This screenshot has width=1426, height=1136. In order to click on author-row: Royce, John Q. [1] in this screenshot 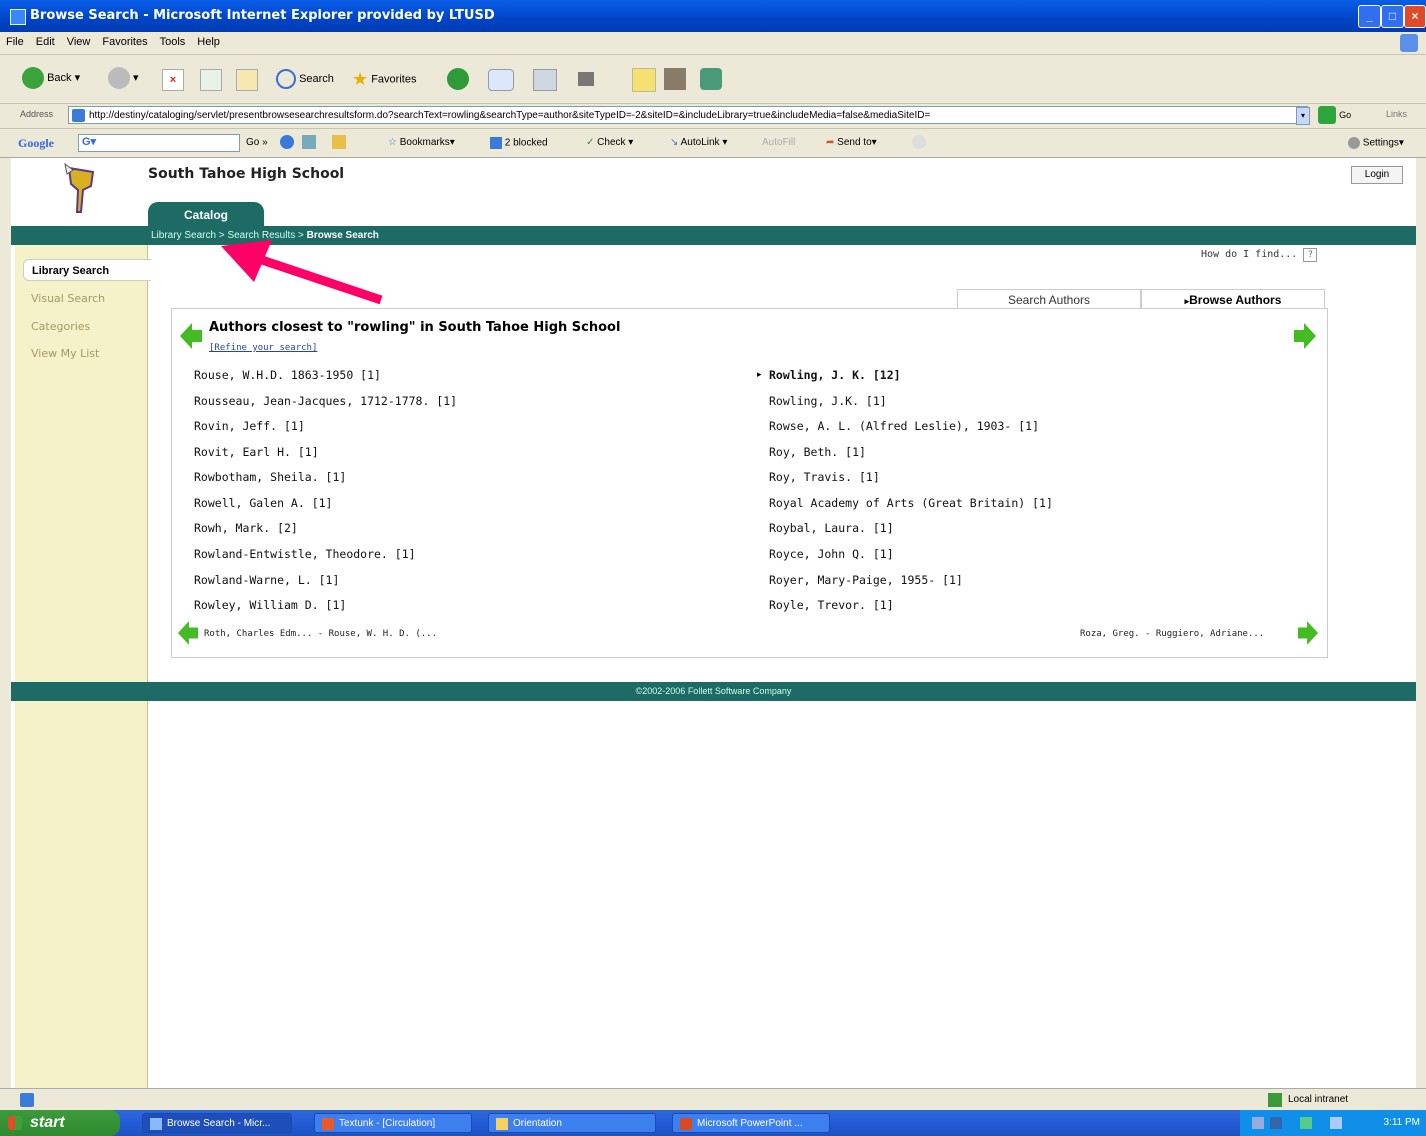, I will do `click(831, 554)`.